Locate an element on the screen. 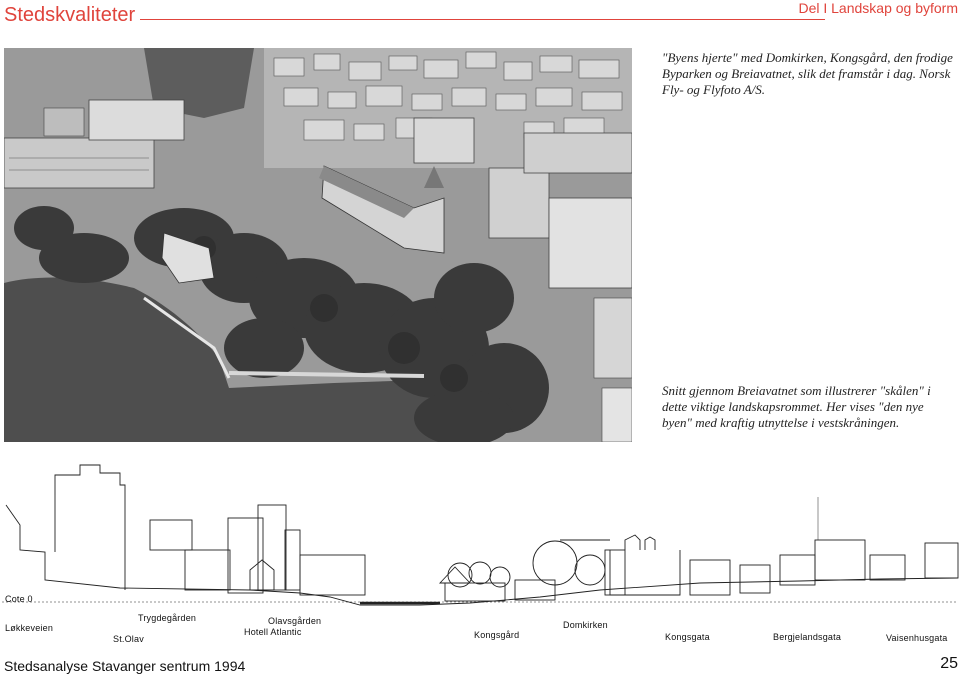 This screenshot has height=678, width=960. label-kongsgard: Kongsgård is located at coordinates (497, 635).